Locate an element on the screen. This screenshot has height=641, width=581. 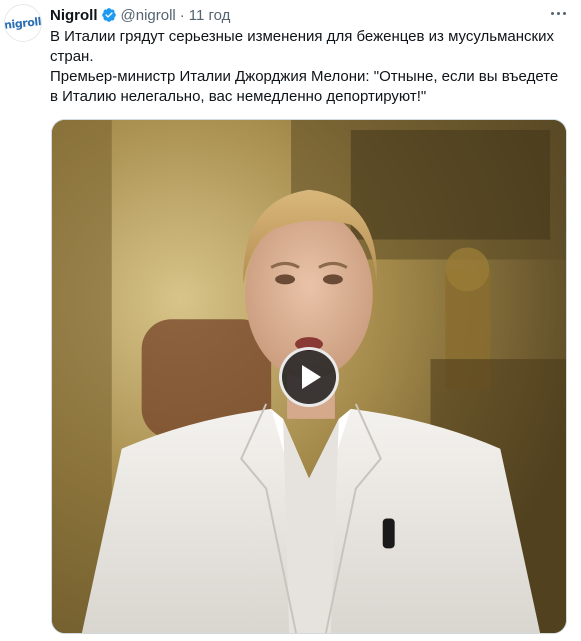
author-name: Nigroll is located at coordinates (74, 15).